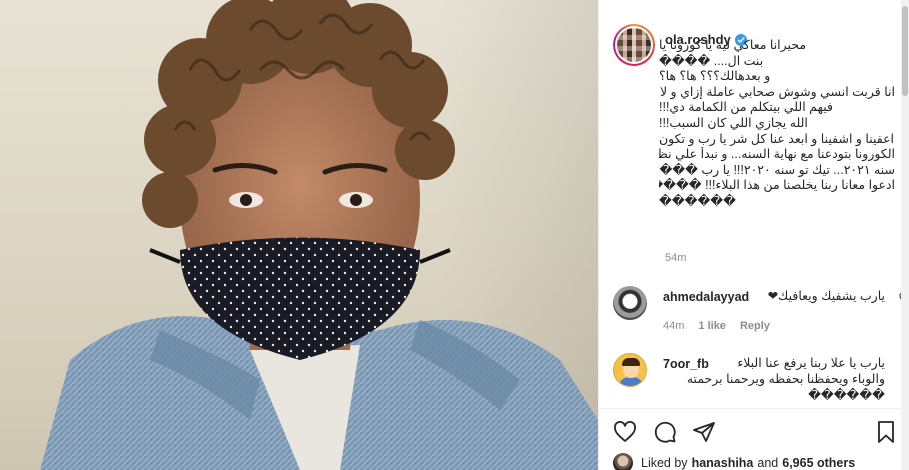 The width and height of the screenshot is (909, 470). I want to click on comment-meta: 44m 1 like Reply, so click(716, 326).